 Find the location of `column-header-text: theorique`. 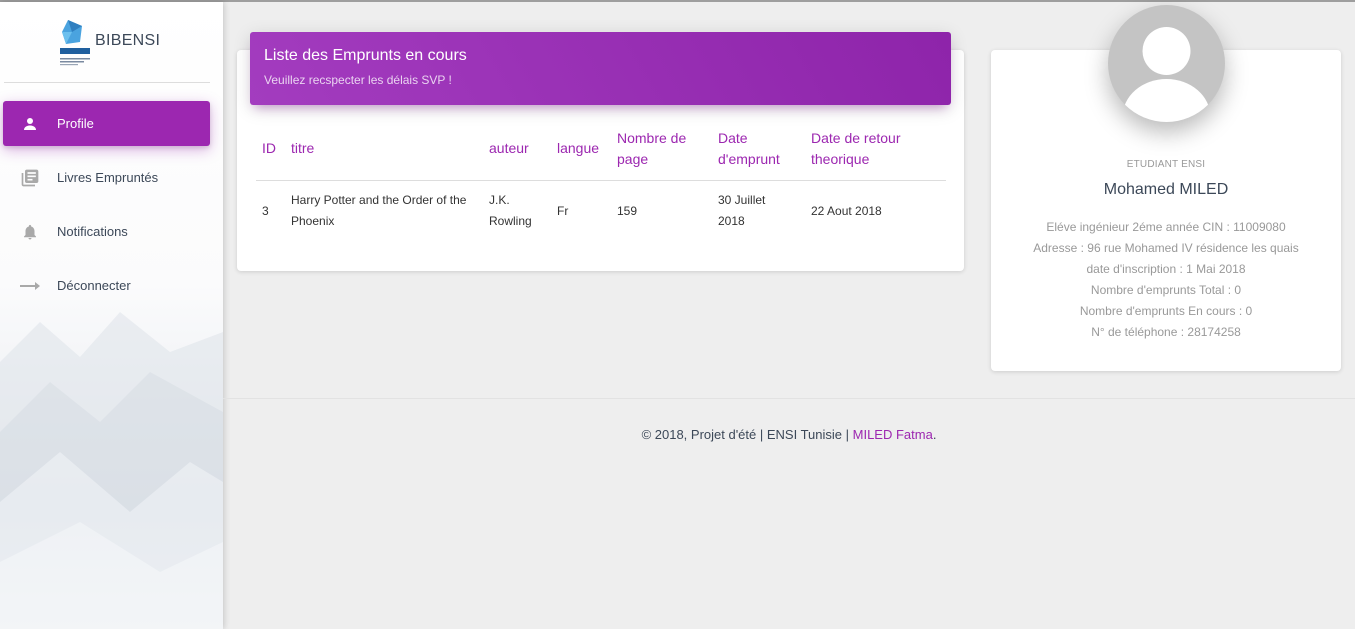

column-header-text: theorique is located at coordinates (840, 159).